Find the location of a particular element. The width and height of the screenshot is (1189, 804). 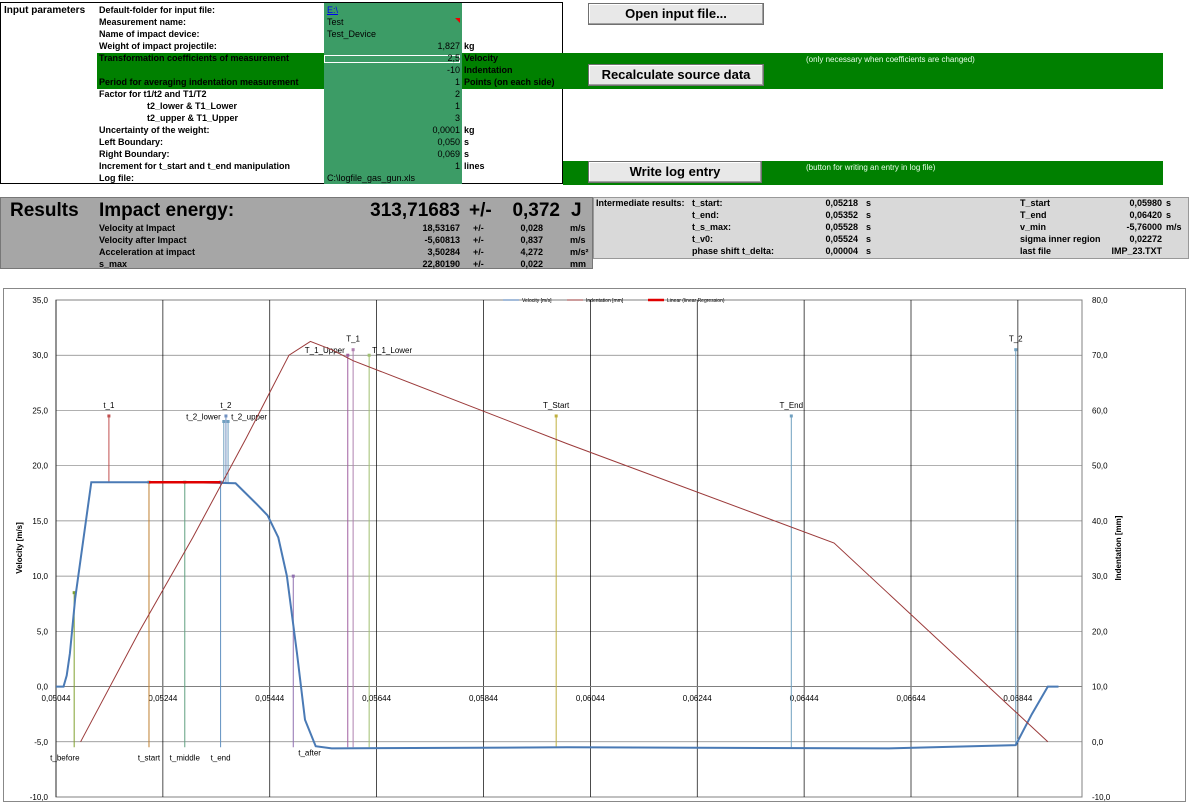

marker-label: T_1_Lower is located at coordinates (392, 350).